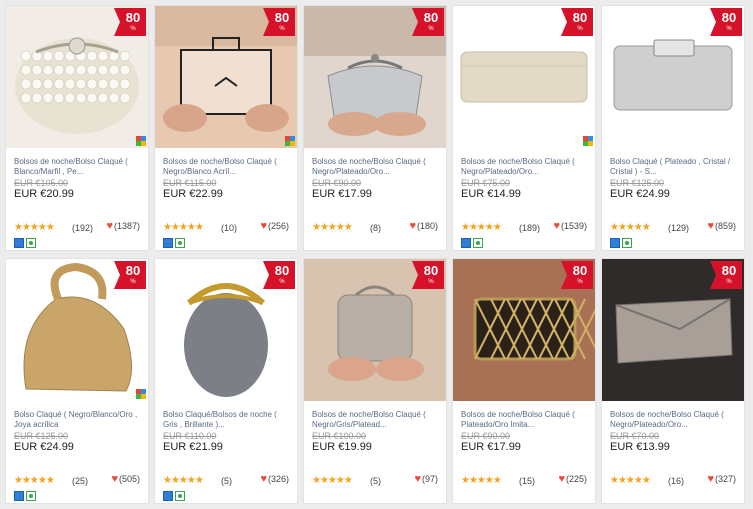  Describe the element at coordinates (375, 228) in the screenshot. I see `review-count: (8)` at that location.